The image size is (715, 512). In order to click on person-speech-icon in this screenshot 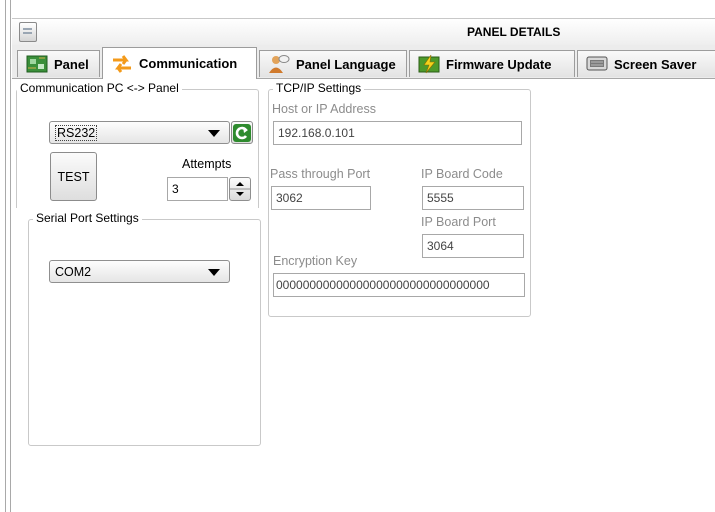, I will do `click(279, 64)`.